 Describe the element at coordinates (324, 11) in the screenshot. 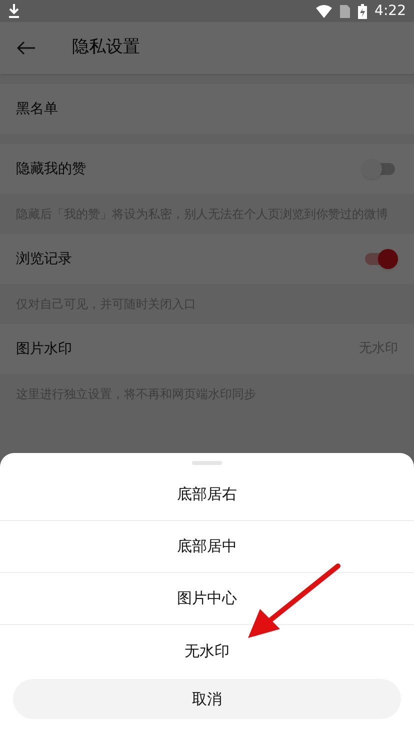

I see `wifi-icon` at that location.